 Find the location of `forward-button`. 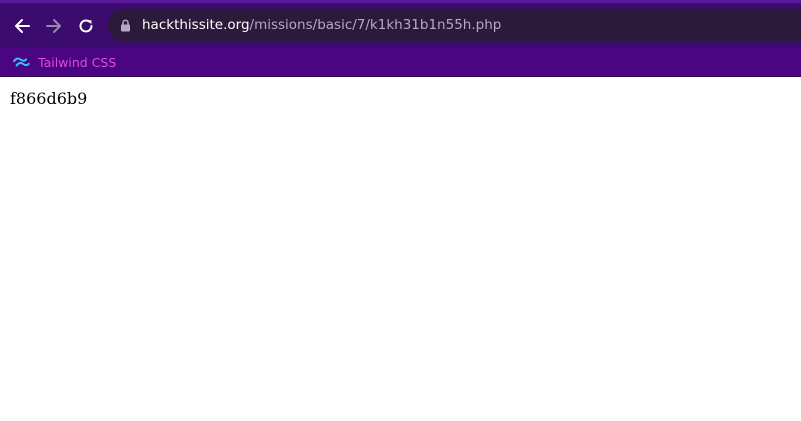

forward-button is located at coordinates (54, 26).